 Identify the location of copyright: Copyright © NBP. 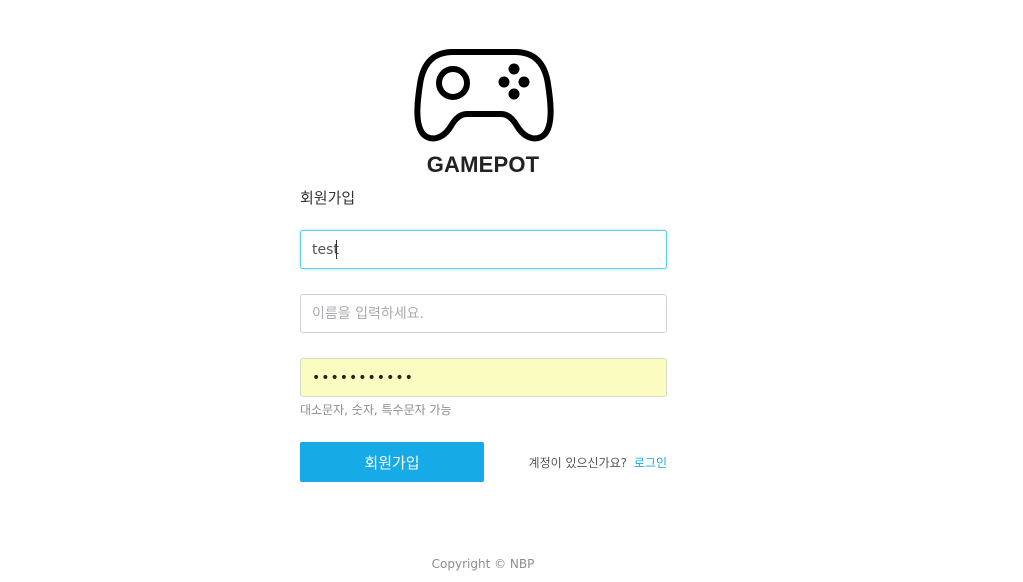
(483, 564).